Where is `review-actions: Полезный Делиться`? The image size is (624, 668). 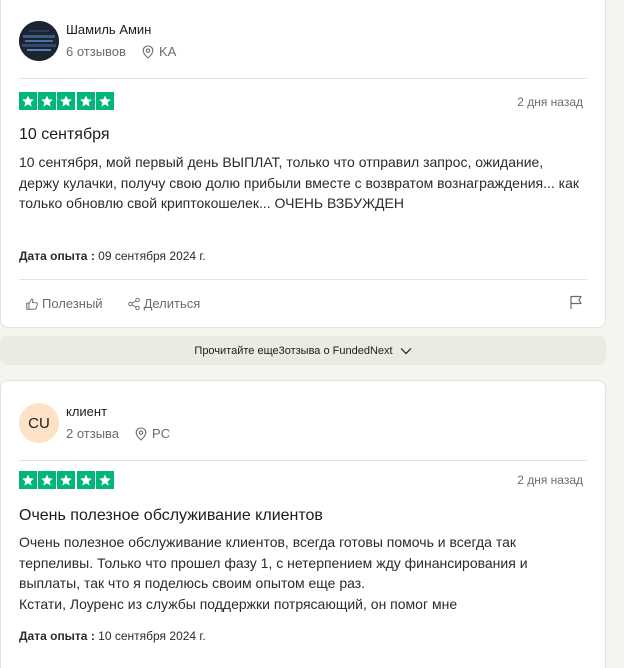
review-actions: Полезный Делиться is located at coordinates (124, 303).